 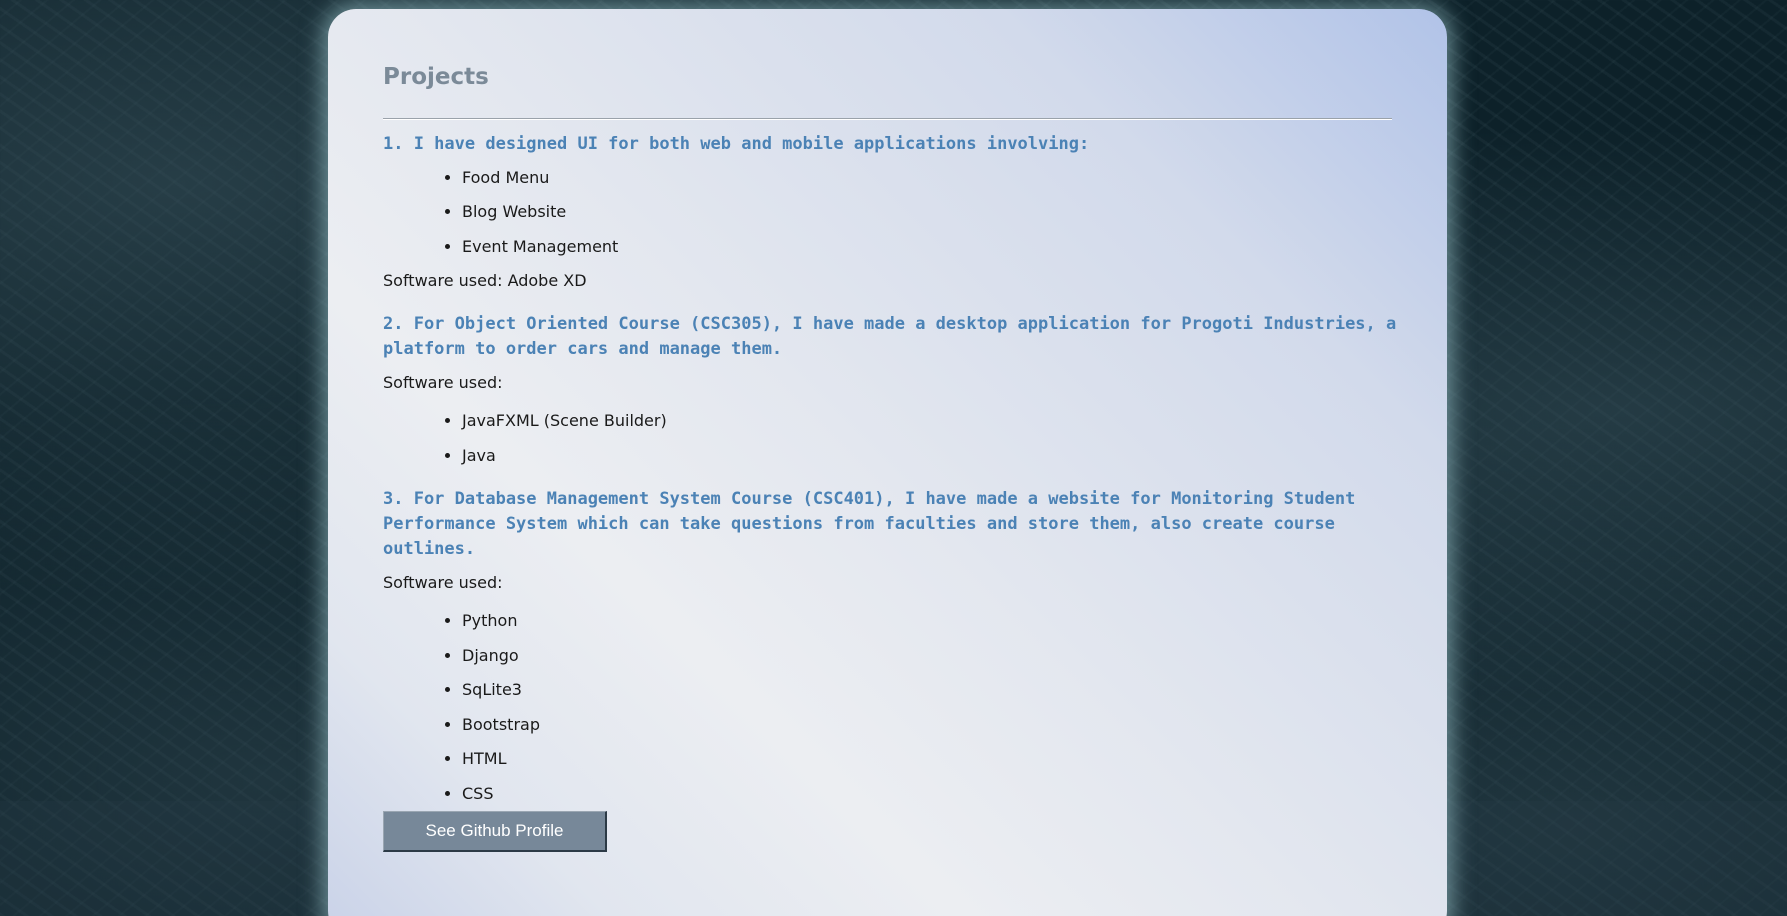 I want to click on list-item: Food Menu, so click(x=947, y=178).